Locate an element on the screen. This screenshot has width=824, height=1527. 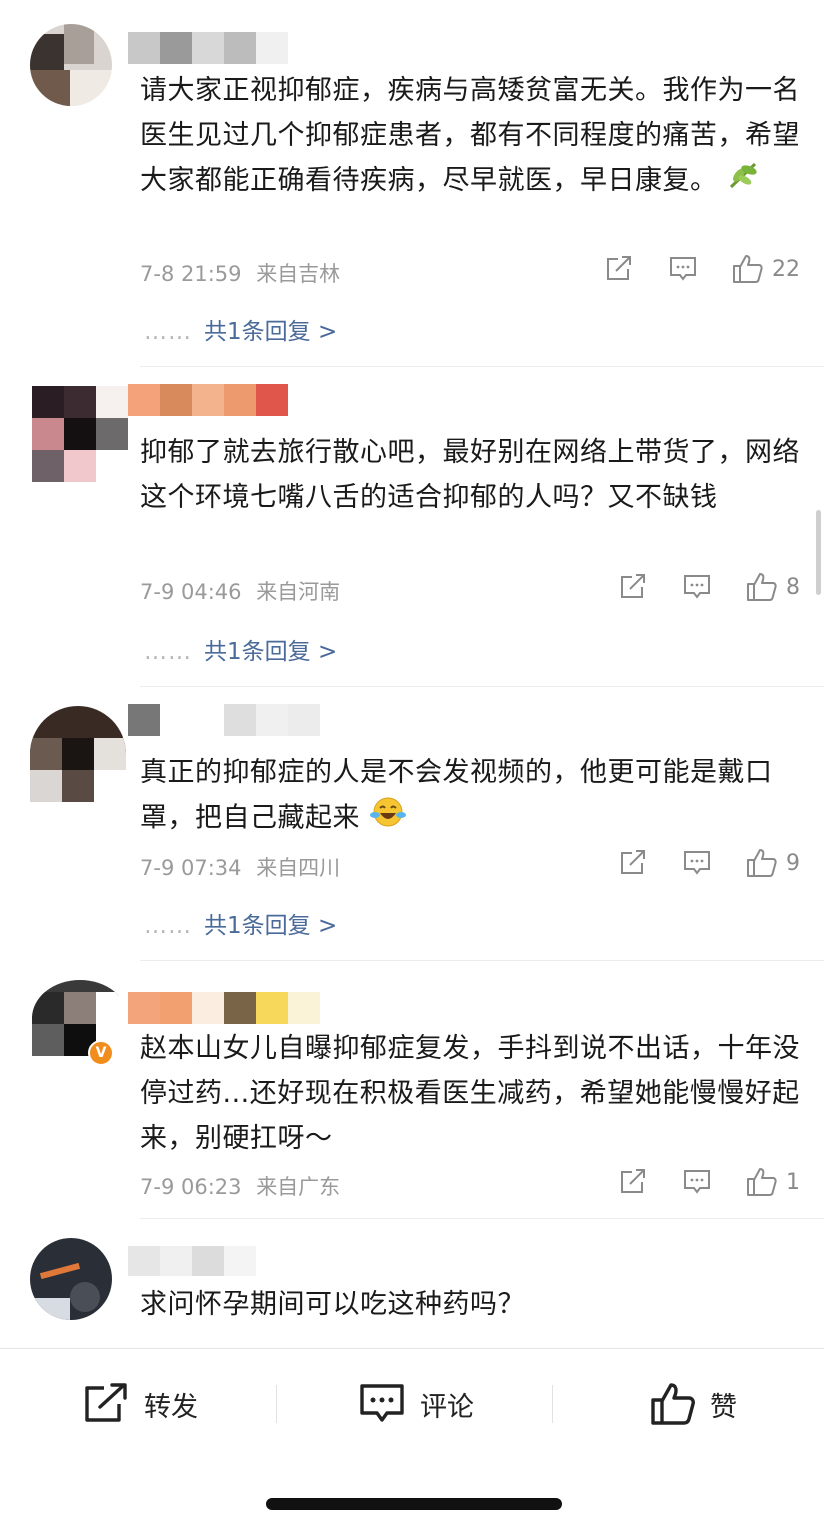
like-label: 赞 is located at coordinates (723, 1407).